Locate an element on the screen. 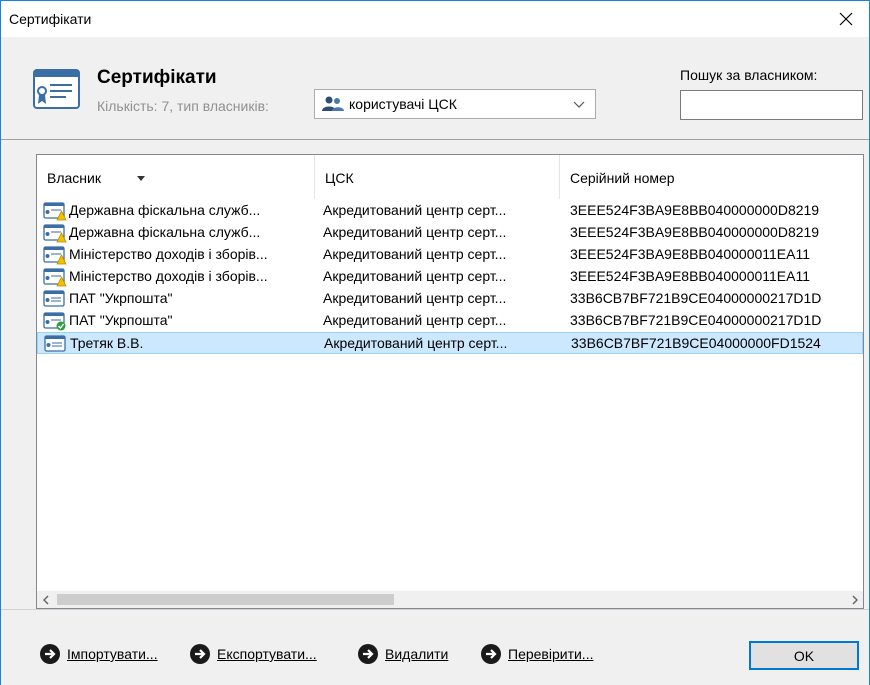 The height and width of the screenshot is (685, 870). owner-type-dropdown: користувачі ЦСК is located at coordinates (455, 104).